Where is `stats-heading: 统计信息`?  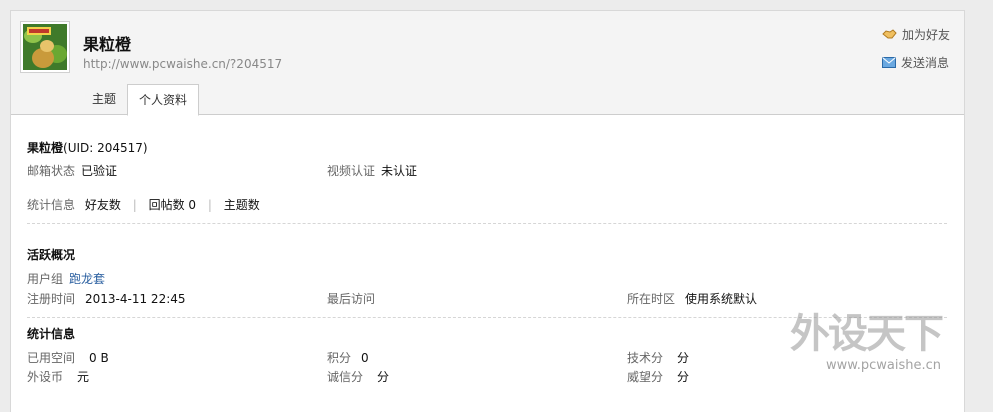
stats-heading: 统计信息 is located at coordinates (51, 334).